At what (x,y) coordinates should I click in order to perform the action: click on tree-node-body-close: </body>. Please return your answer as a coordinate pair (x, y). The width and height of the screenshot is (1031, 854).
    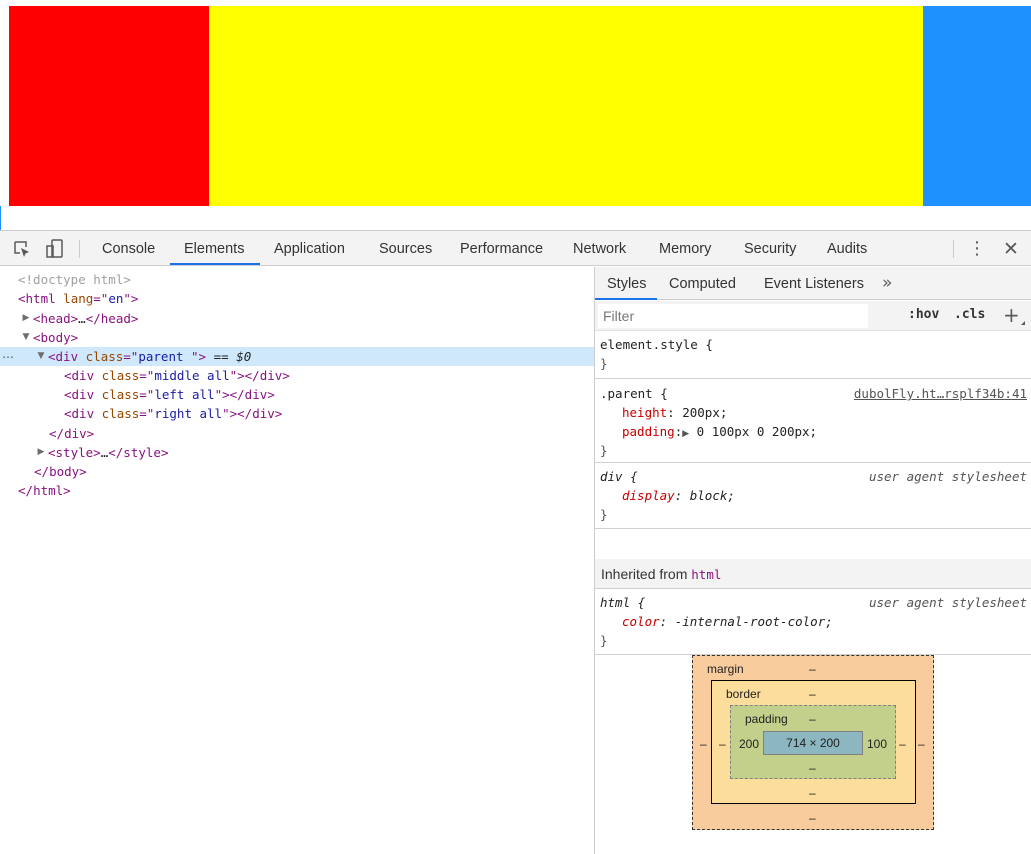
    Looking at the image, I should click on (297, 471).